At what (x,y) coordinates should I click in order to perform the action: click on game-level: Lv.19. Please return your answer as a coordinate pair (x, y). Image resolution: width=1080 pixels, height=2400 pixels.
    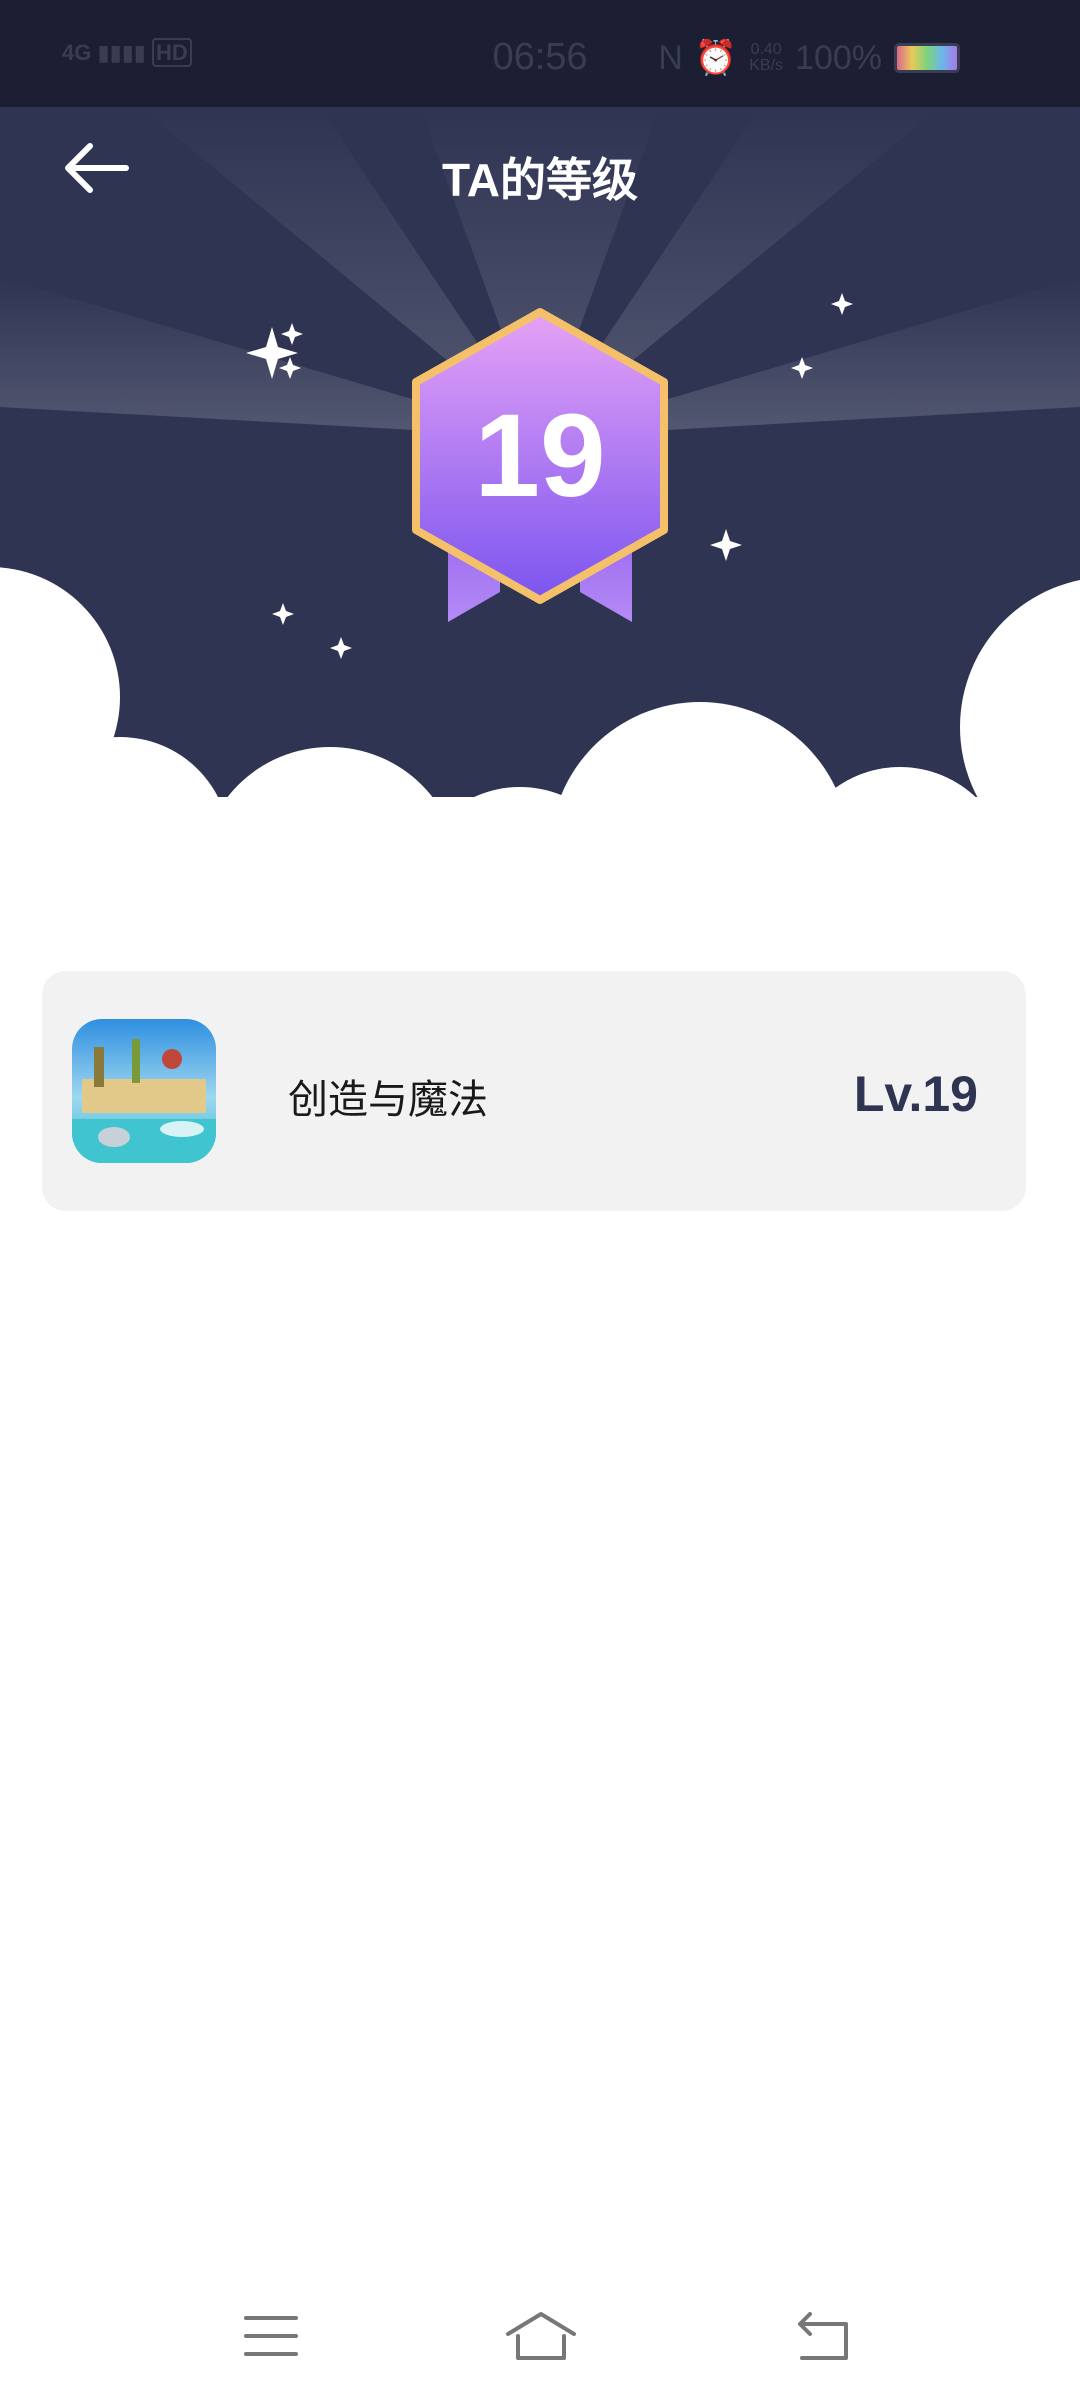
    Looking at the image, I should click on (915, 1094).